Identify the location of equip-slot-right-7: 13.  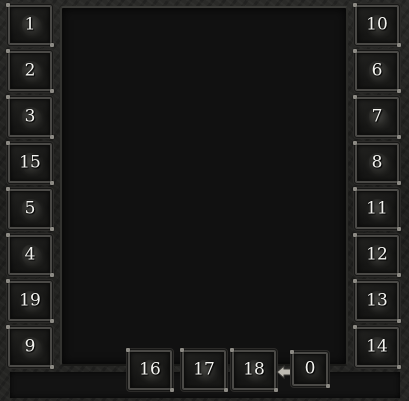
(377, 301).